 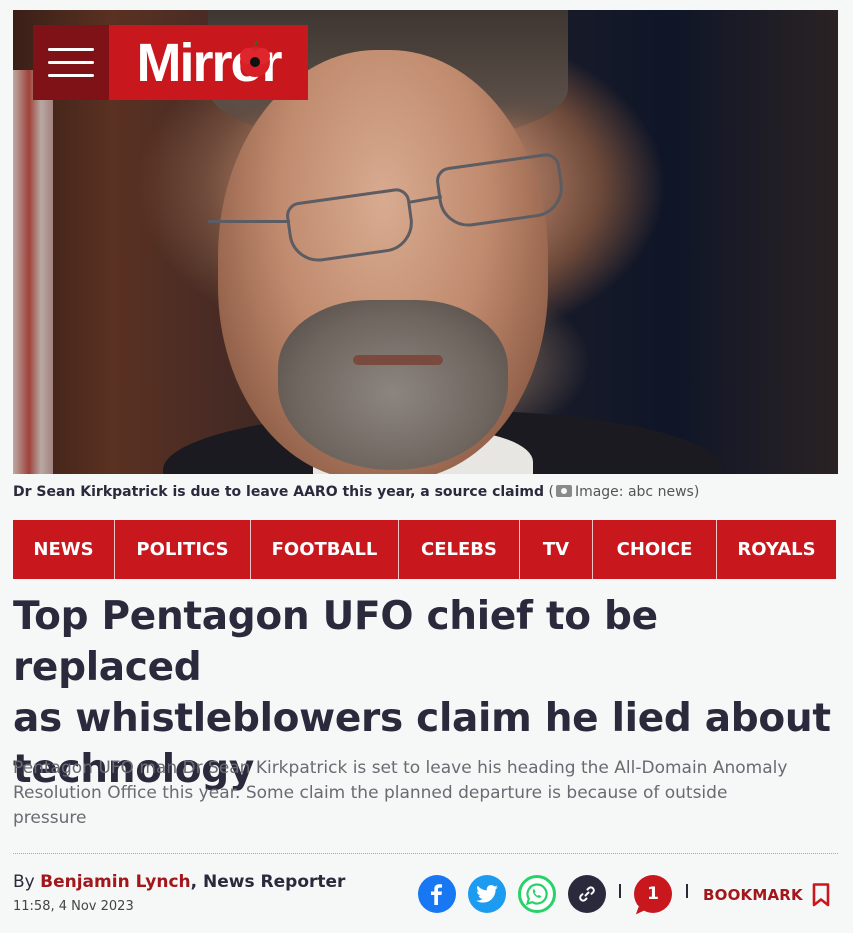 I want to click on divider, so click(x=425, y=853).